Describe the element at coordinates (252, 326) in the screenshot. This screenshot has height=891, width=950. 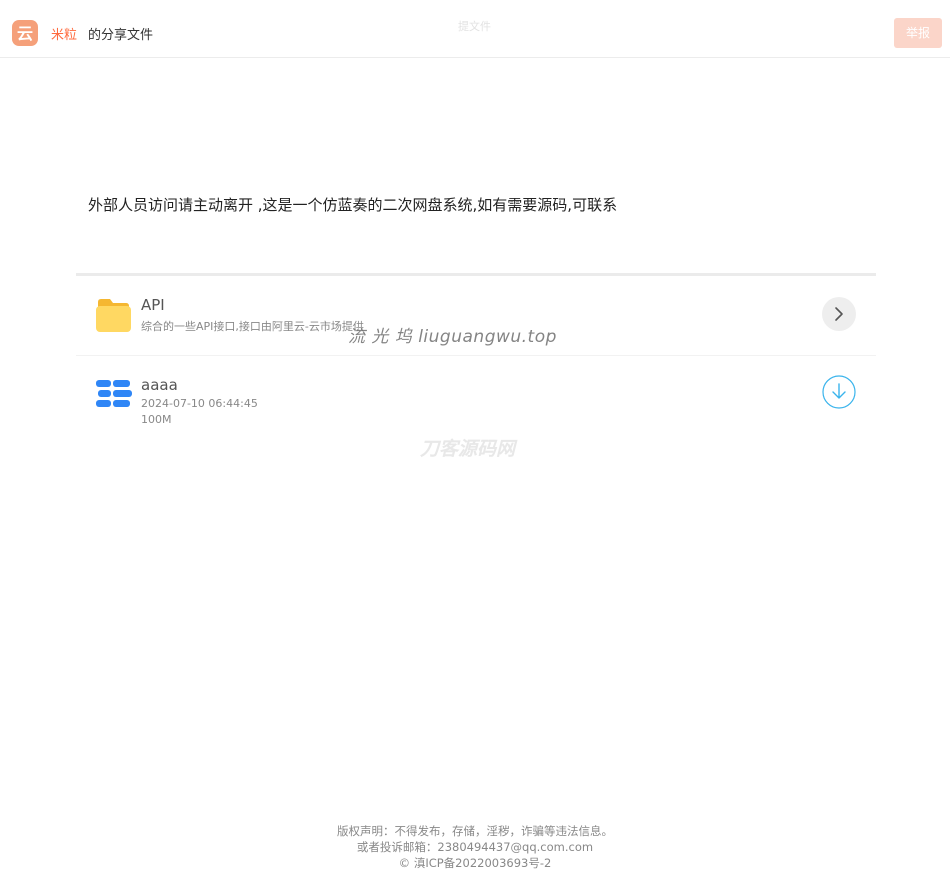
I see `item-description: 综合的一些API接口,接口由阿里云-云市场提供` at that location.